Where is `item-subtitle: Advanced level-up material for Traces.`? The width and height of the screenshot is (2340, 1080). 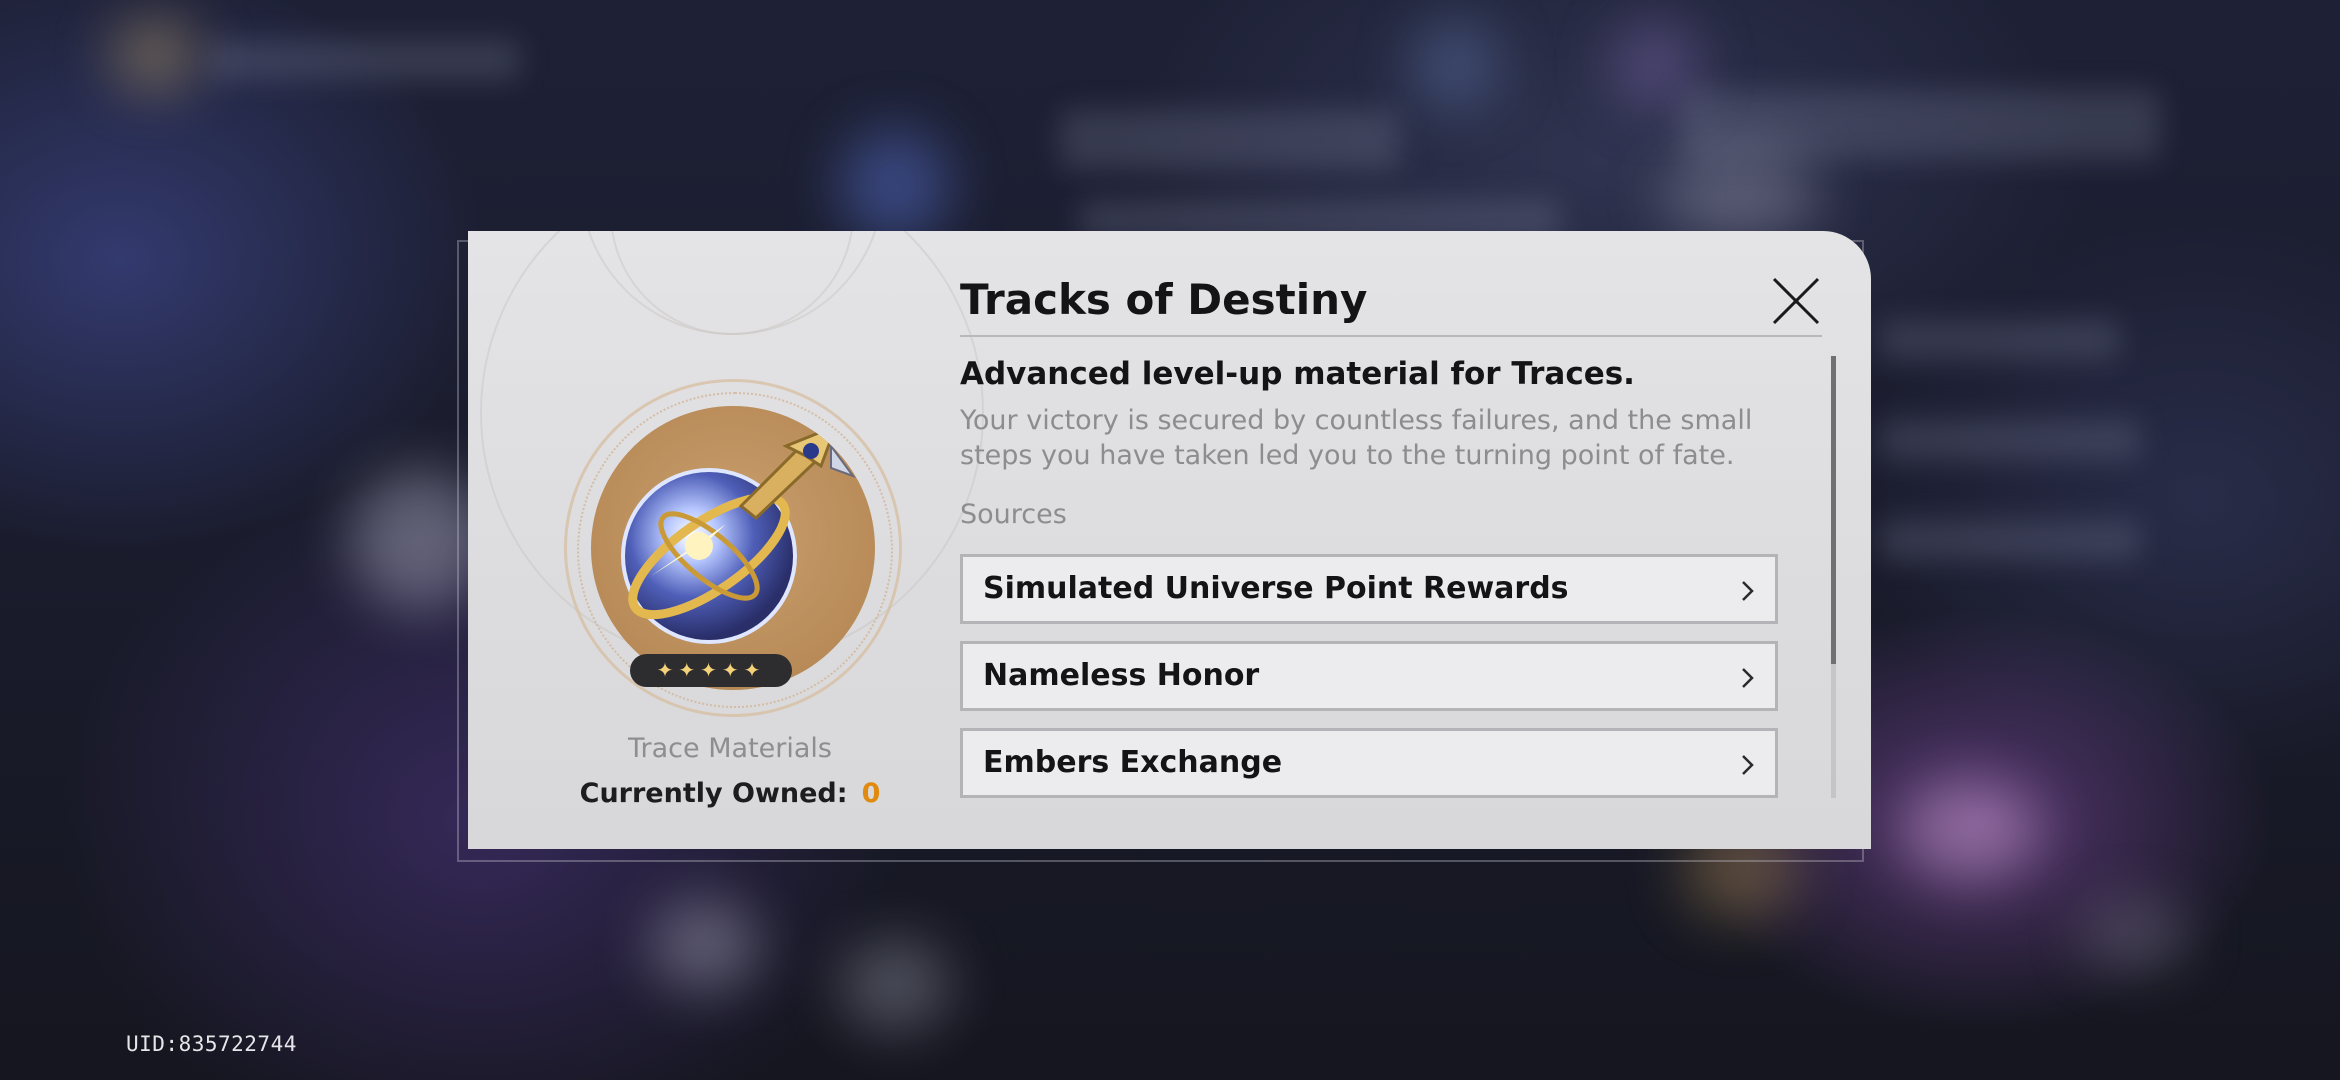 item-subtitle: Advanced level-up material for Traces. is located at coordinates (1297, 374).